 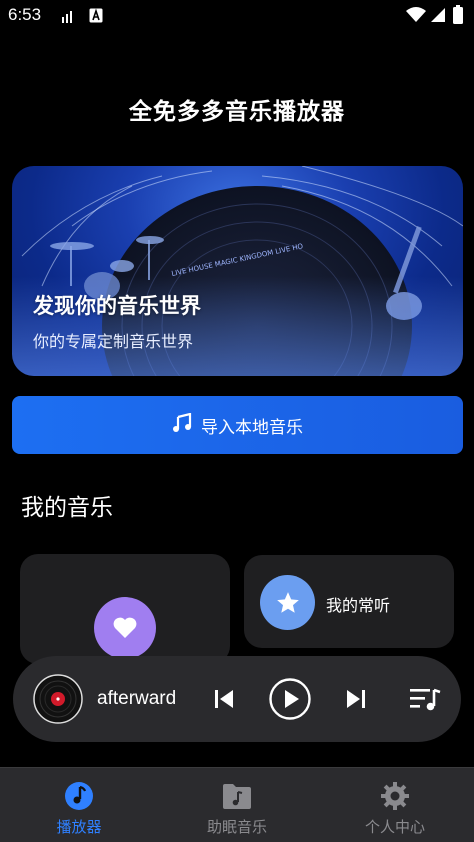 What do you see at coordinates (137, 698) in the screenshot?
I see `track-title: afterward` at bounding box center [137, 698].